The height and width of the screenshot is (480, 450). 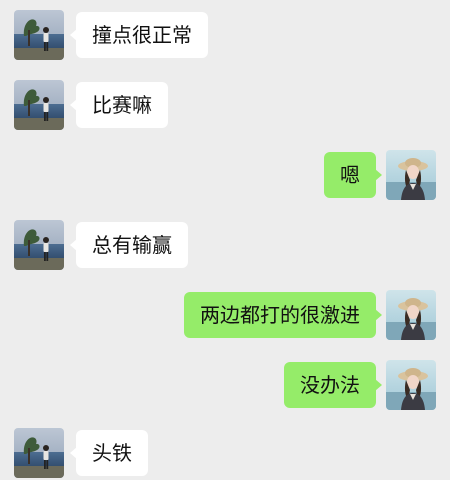 I want to click on message-text: 比赛嘛, so click(x=122, y=105).